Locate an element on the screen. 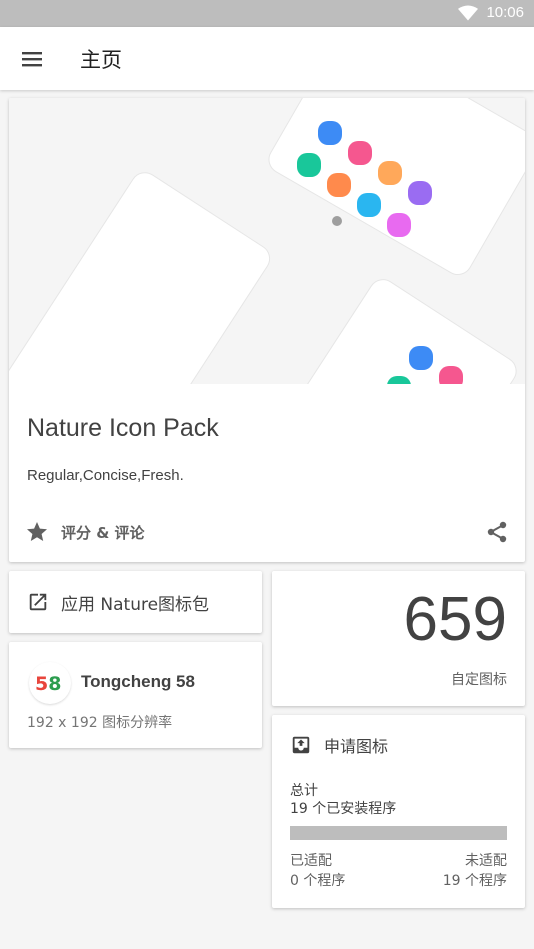  app-bar: 主页 is located at coordinates (267, 58).